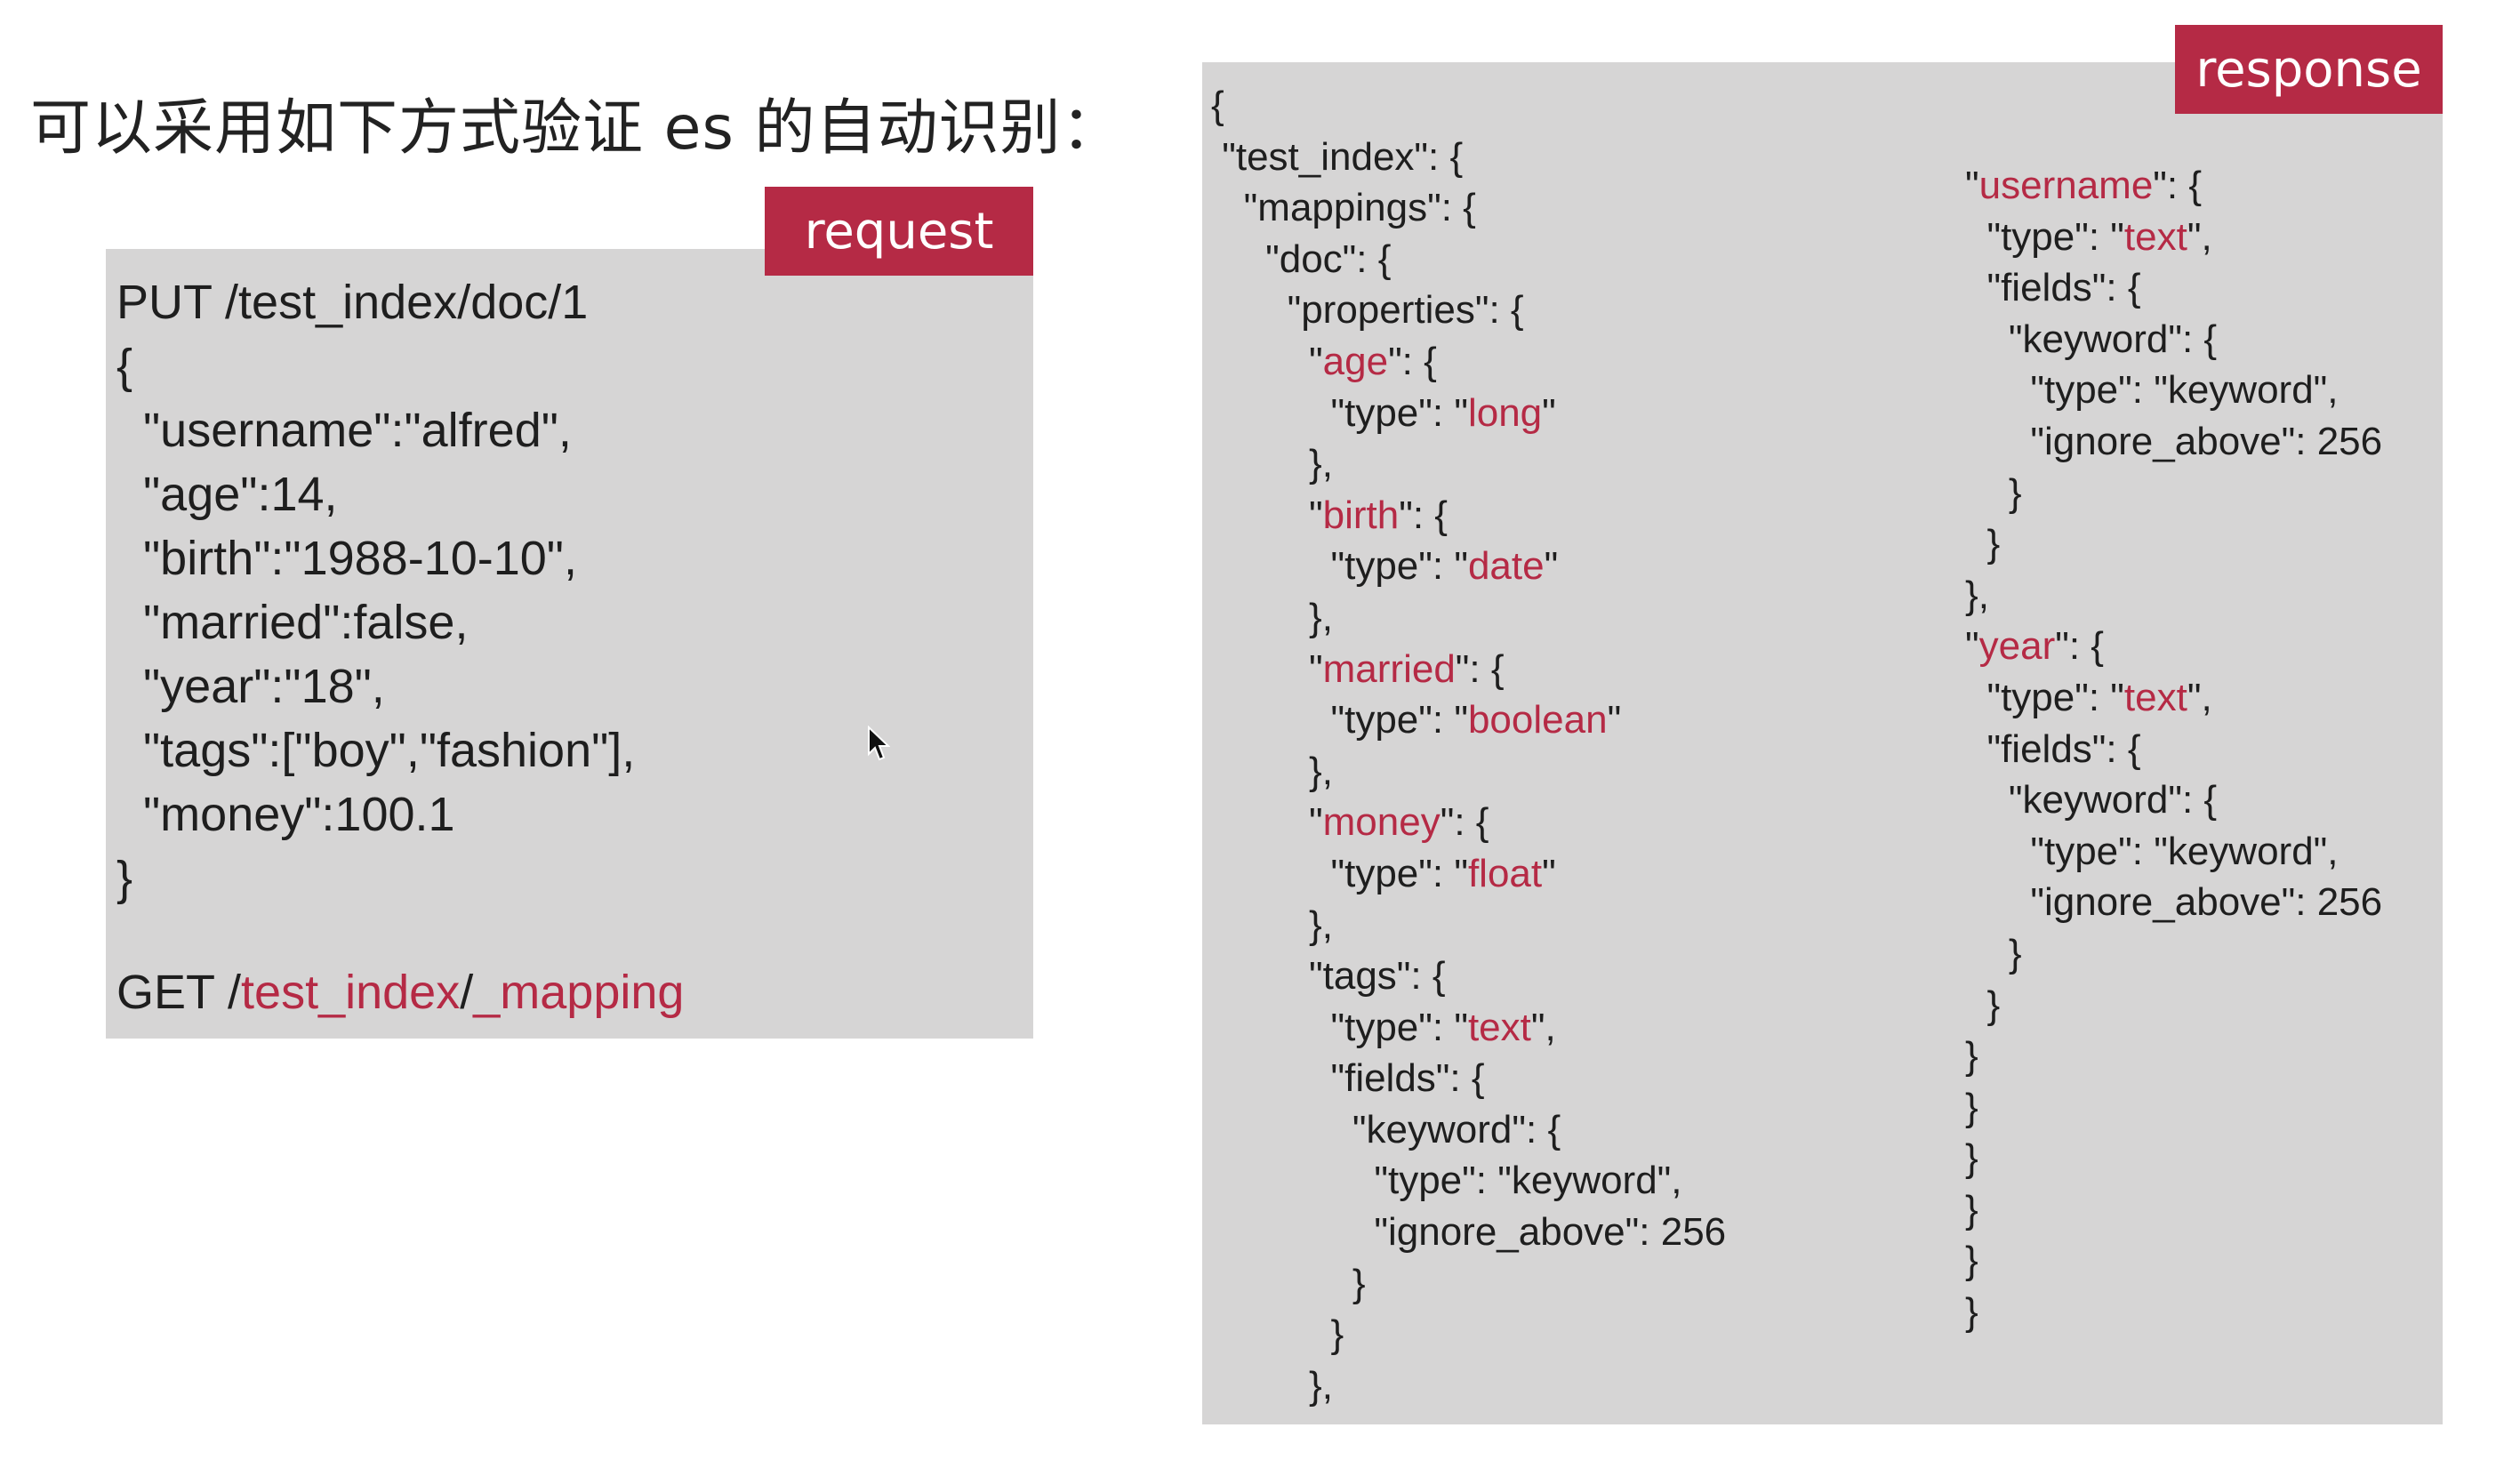 This screenshot has height=1460, width=2520. I want to click on highlighted-token: year, so click(2017, 646).